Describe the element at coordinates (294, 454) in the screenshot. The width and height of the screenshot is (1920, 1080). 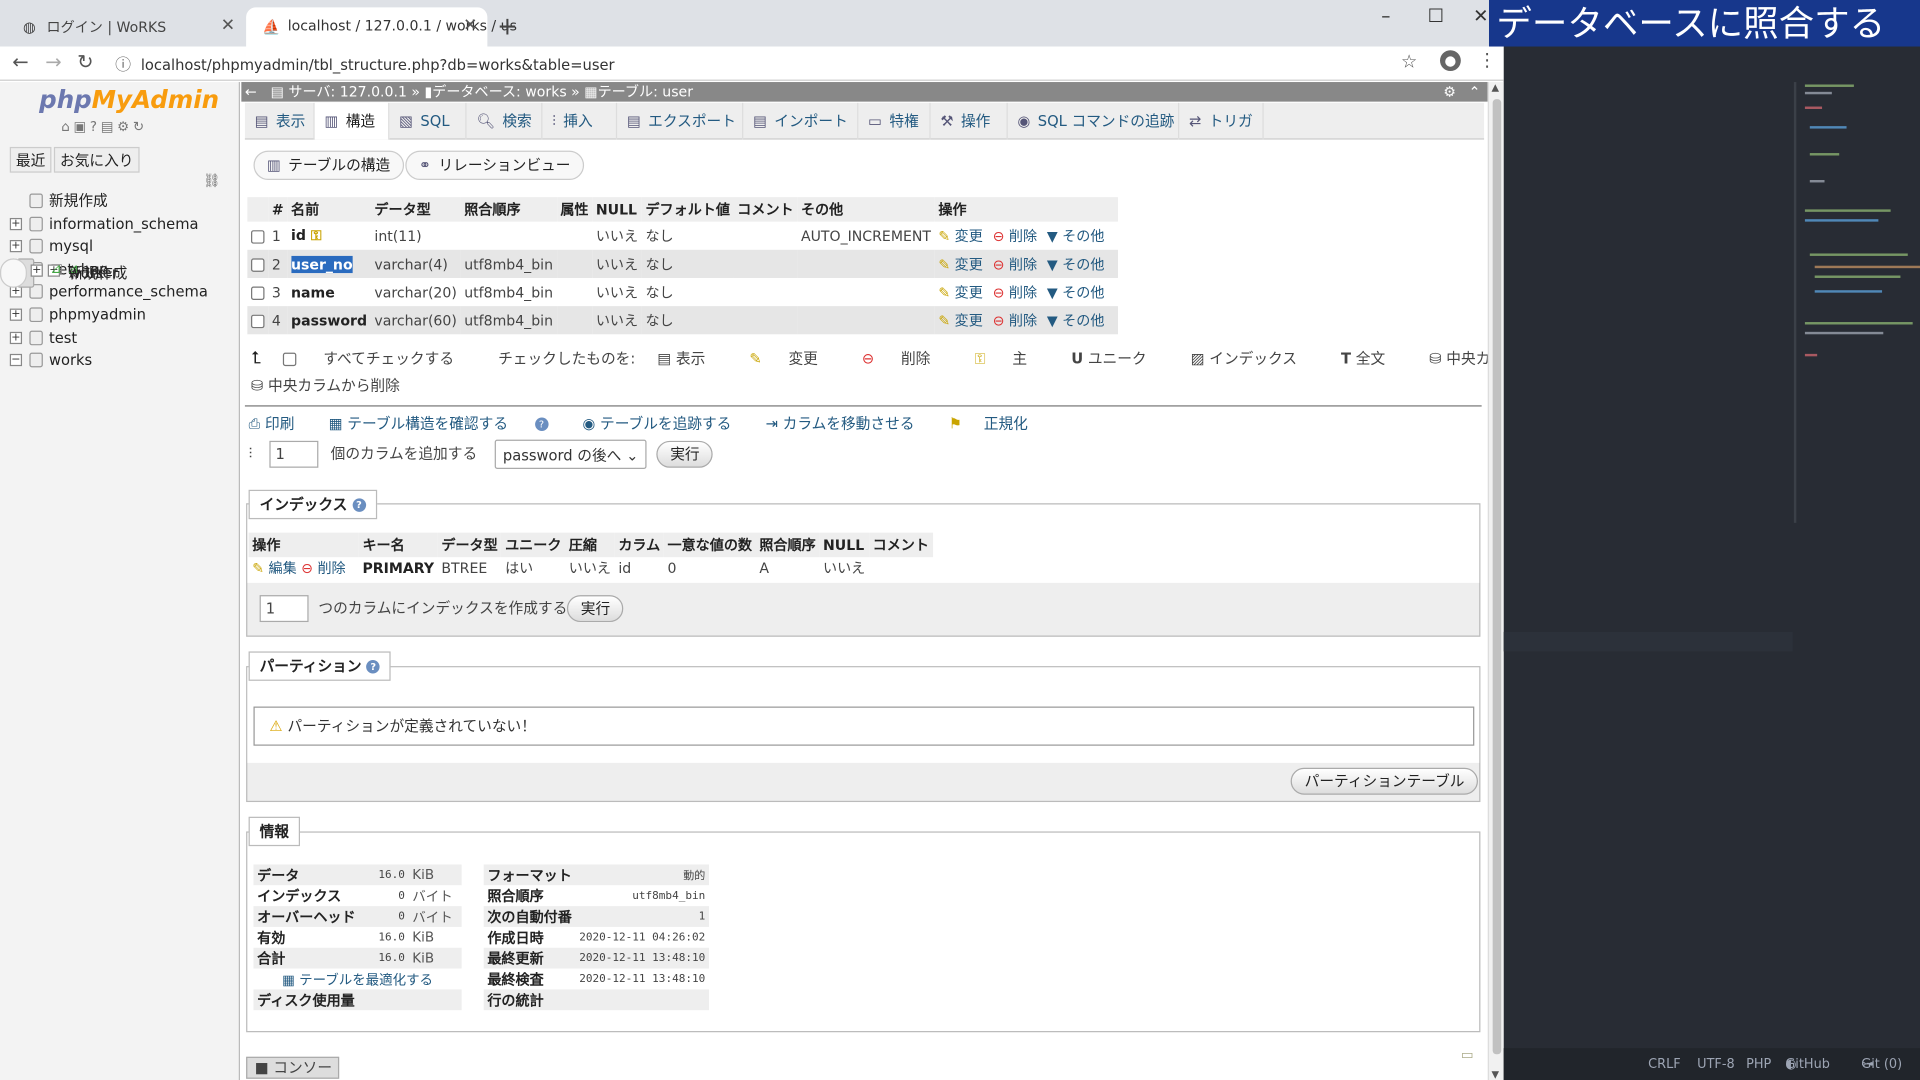
I see `add-column-count-input: 1` at that location.